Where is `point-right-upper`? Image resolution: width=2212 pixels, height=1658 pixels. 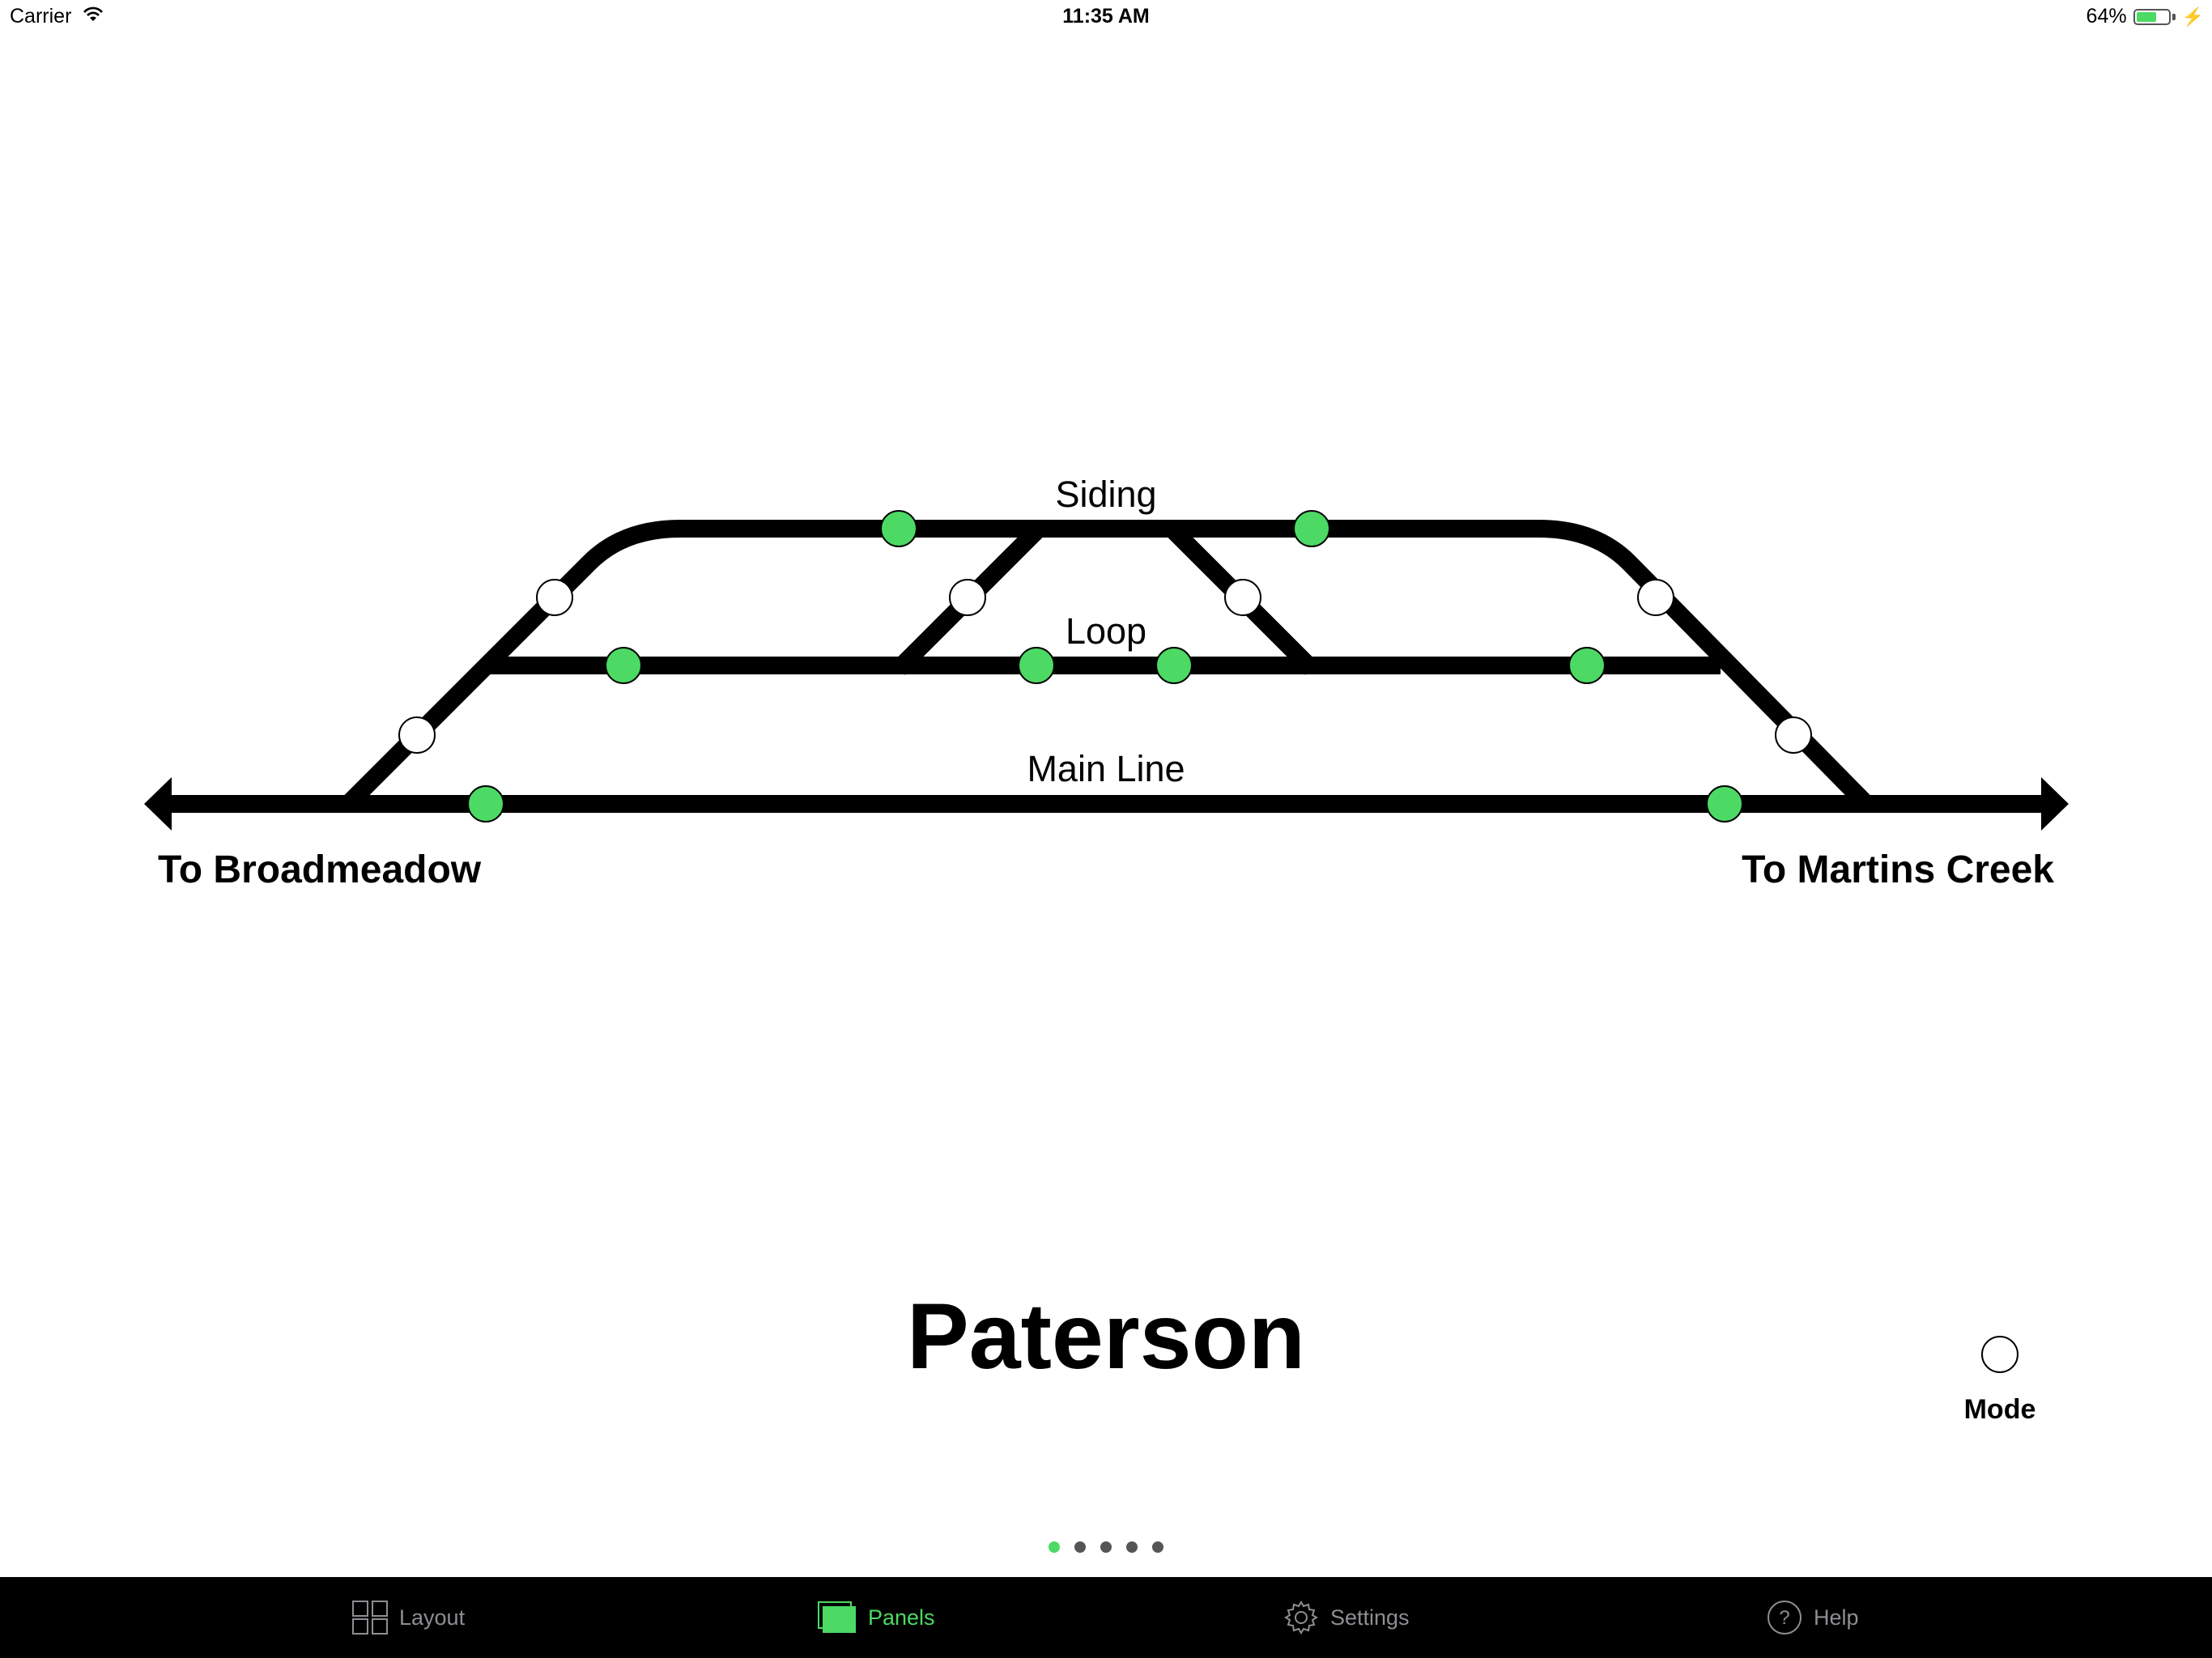
point-right-upper is located at coordinates (1656, 597).